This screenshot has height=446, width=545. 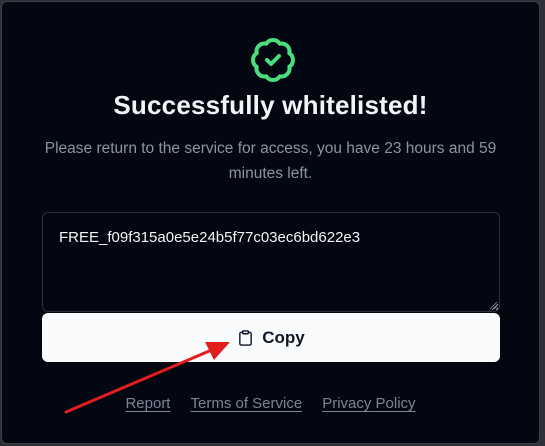 I want to click on clipboard-icon, so click(x=246, y=337).